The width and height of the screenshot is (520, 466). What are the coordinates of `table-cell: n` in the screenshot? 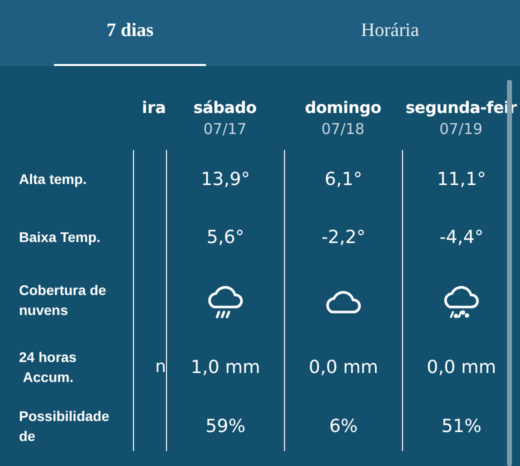 It's located at (160, 367).